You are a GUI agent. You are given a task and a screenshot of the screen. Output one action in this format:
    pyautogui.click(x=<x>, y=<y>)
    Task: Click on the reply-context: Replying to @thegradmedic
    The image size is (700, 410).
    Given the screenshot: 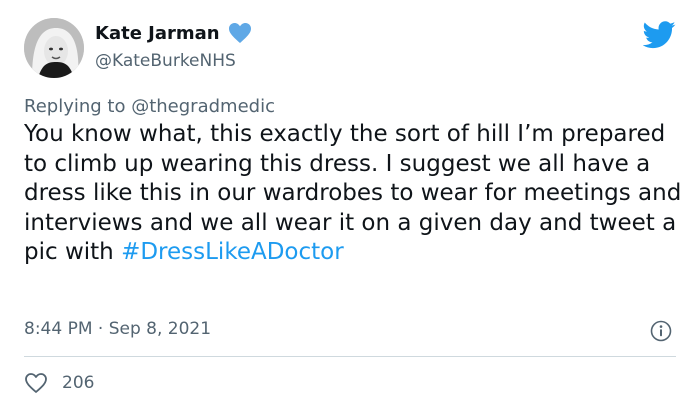 What is the action you would take?
    pyautogui.click(x=149, y=106)
    